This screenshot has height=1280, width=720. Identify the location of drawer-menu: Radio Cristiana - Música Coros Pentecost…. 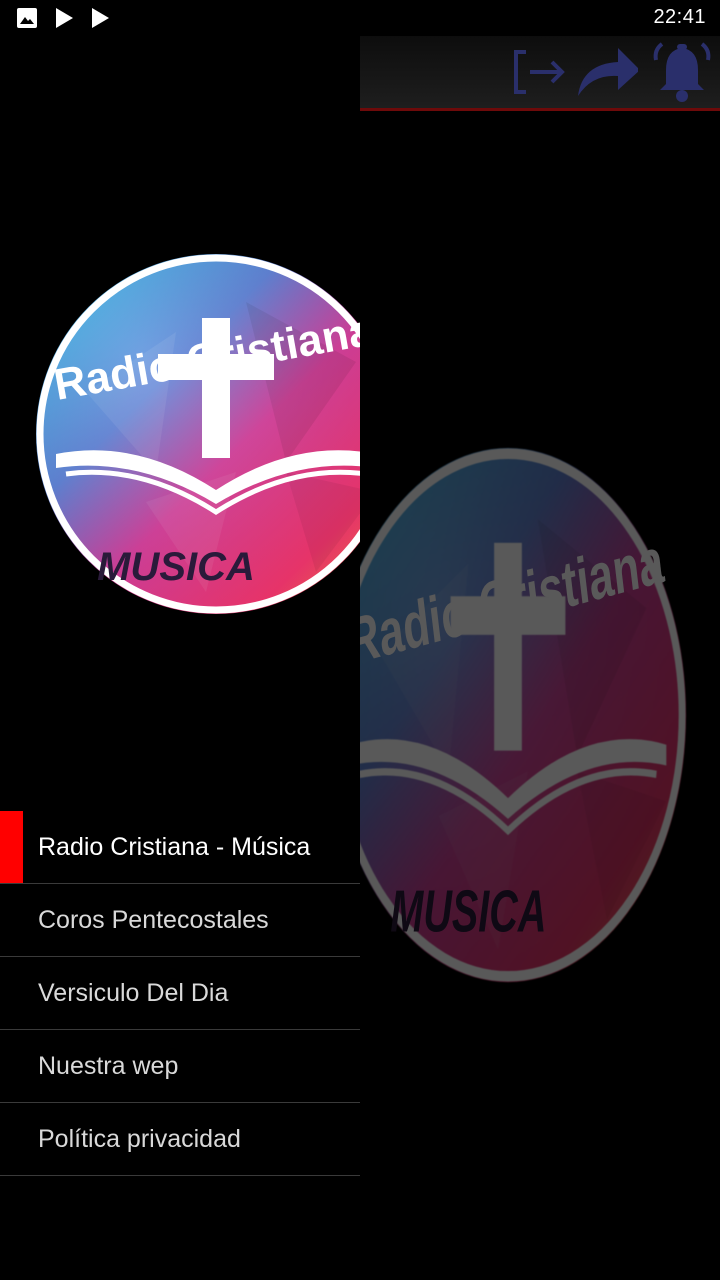
(180, 993).